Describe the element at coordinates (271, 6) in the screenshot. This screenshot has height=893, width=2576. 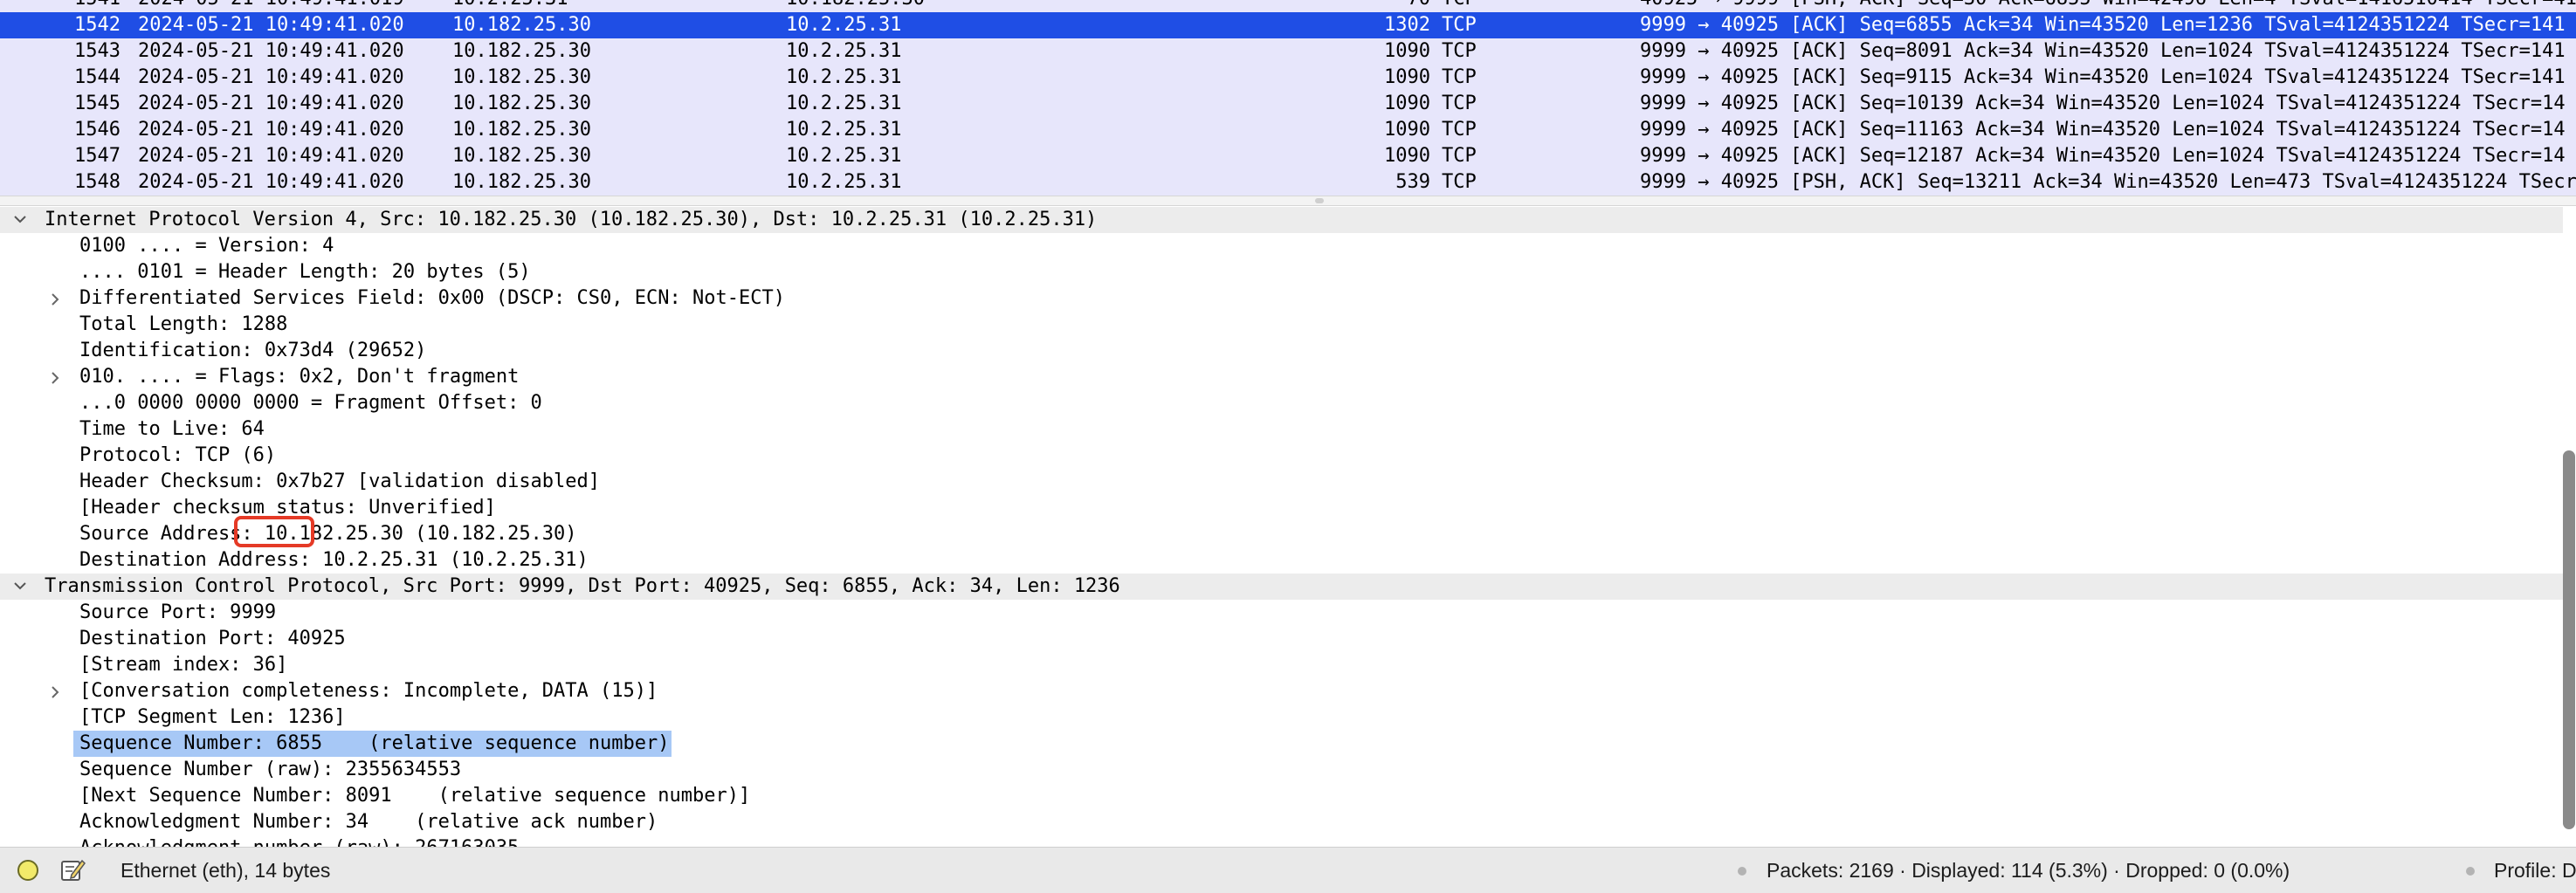
I see `packet-time: 2024-05-21 10:49:41.019` at that location.